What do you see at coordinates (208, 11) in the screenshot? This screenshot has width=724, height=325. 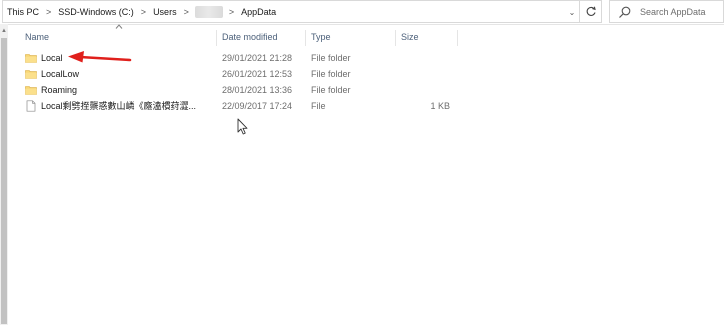 I see `breadcrumb-redacted-username` at bounding box center [208, 11].